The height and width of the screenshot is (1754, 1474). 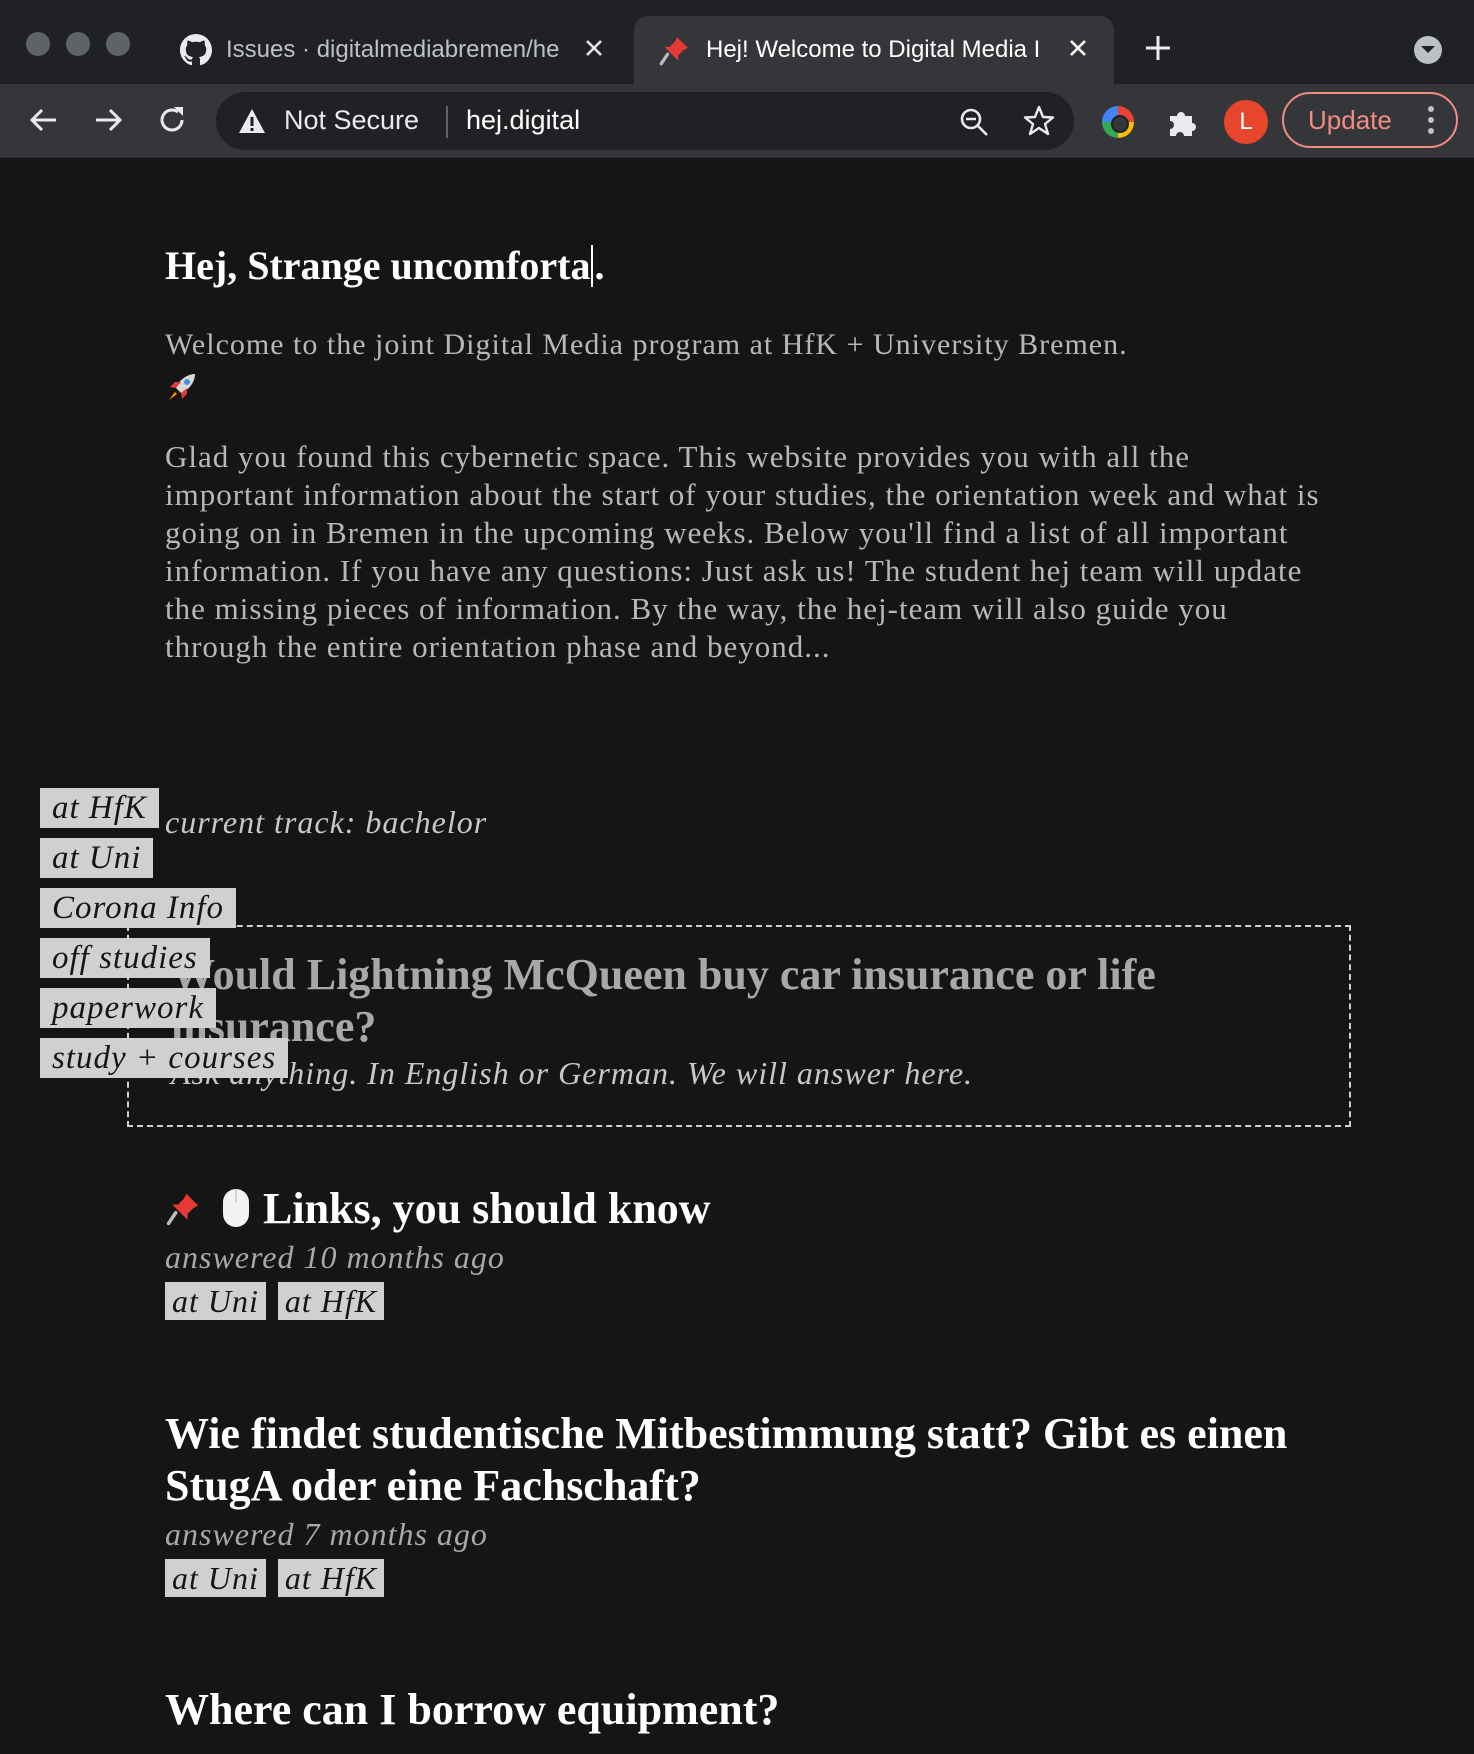 What do you see at coordinates (487, 1208) in the screenshot?
I see `entry-title-text: Links, you should know` at bounding box center [487, 1208].